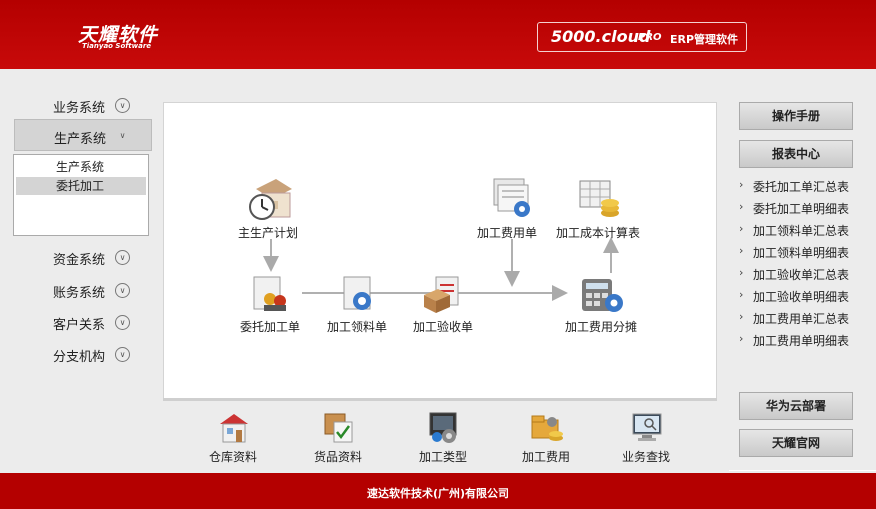 The height and width of the screenshot is (509, 876). I want to click on tool-business-search: 业务查找, so click(646, 434).